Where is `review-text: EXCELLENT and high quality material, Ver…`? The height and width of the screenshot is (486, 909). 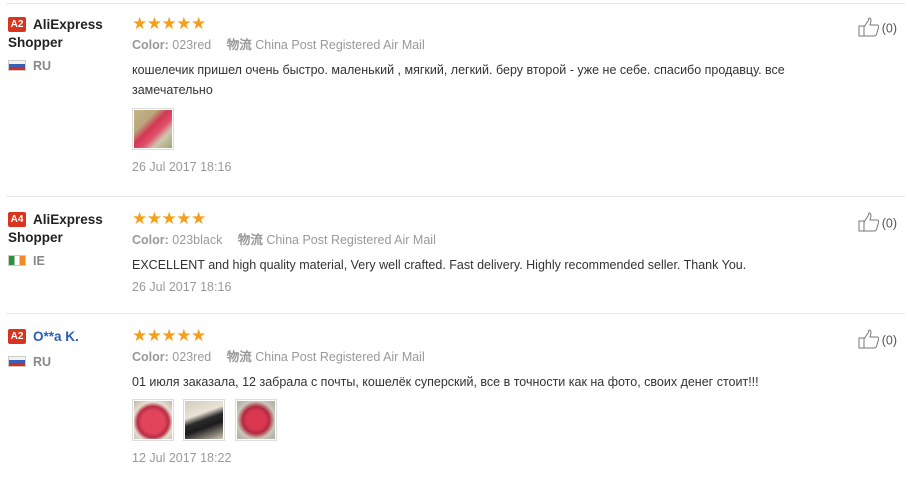
review-text: EXCELLENT and high quality material, Ver… is located at coordinates (439, 265).